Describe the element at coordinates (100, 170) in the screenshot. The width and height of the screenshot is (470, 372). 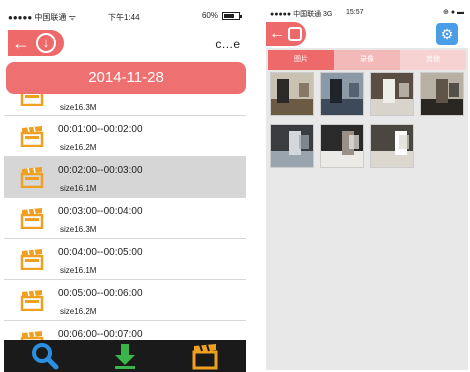
I see `time-range: 00:02:00--00:03:00` at that location.